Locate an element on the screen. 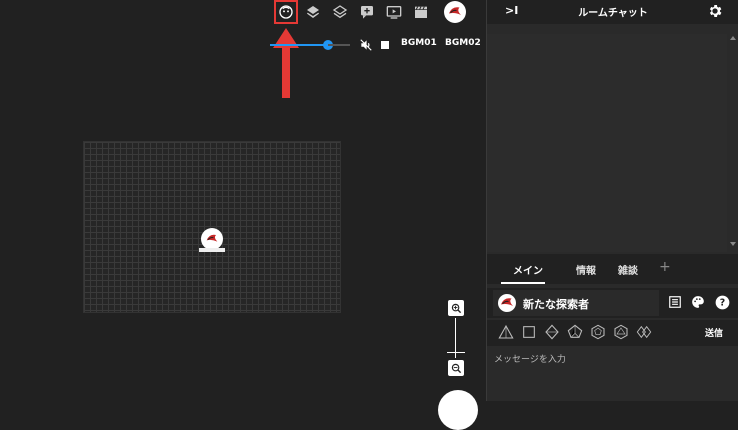 This screenshot has width=738, height=430. d8-dice-icon is located at coordinates (552, 332).